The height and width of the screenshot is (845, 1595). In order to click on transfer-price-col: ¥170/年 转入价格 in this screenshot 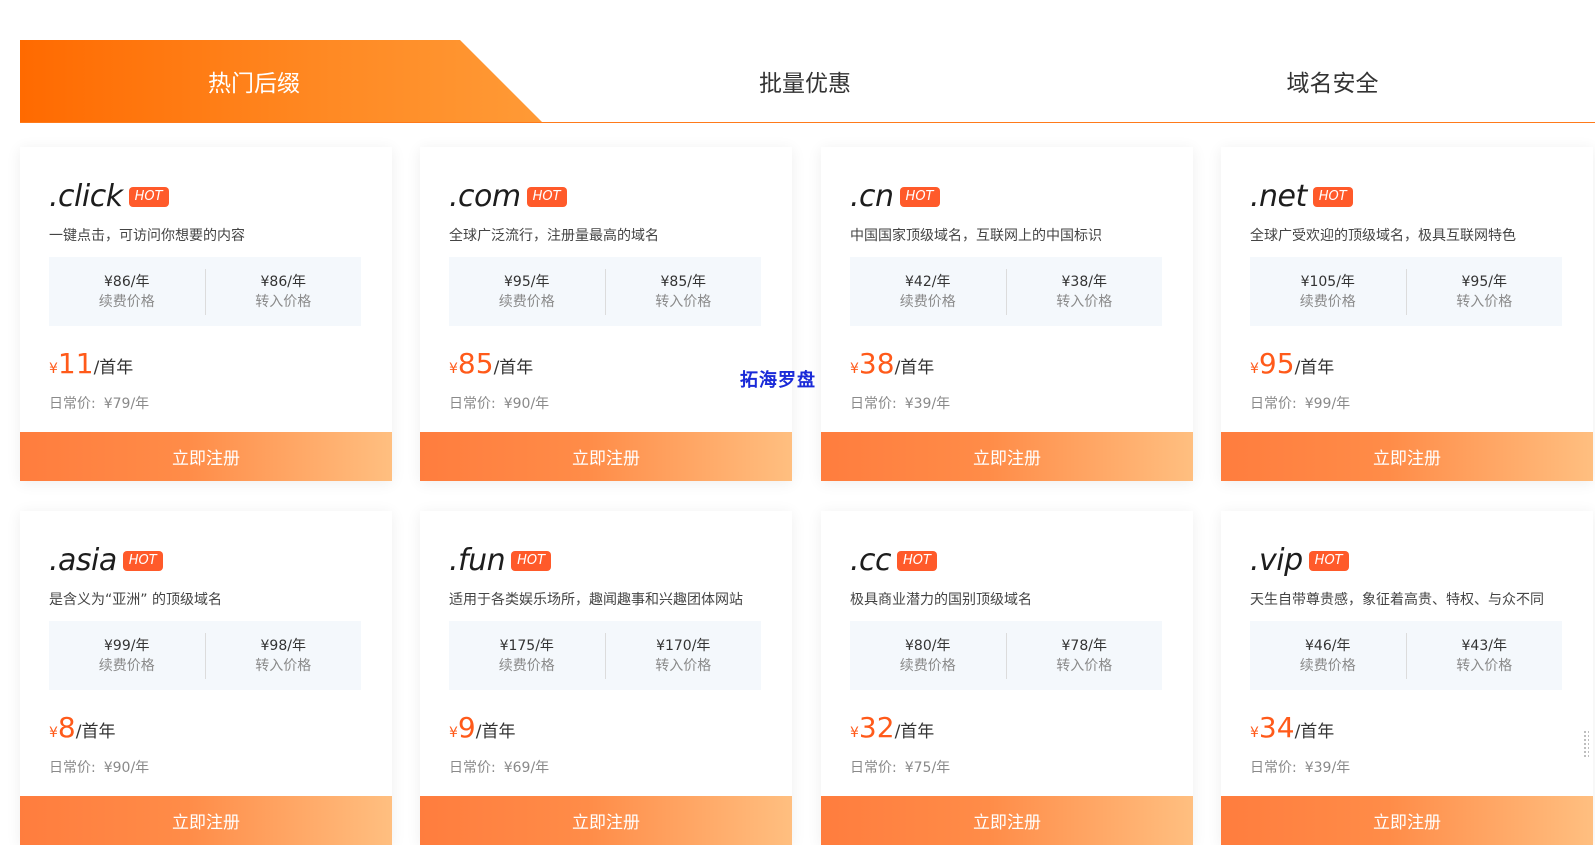, I will do `click(684, 656)`.